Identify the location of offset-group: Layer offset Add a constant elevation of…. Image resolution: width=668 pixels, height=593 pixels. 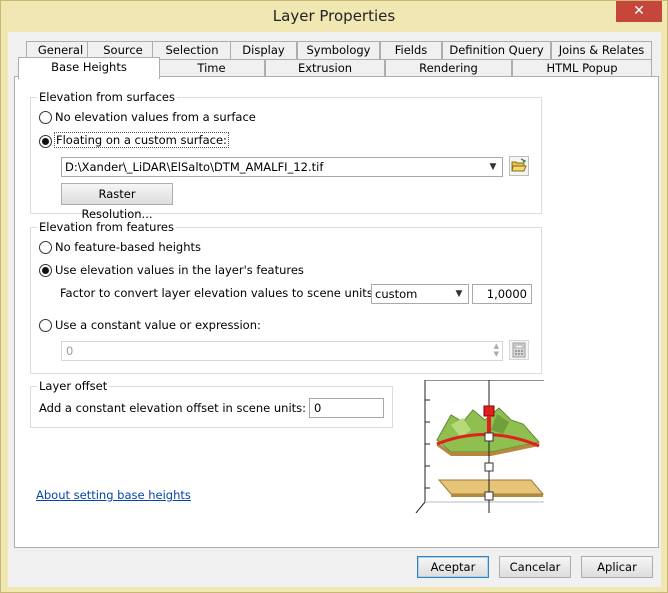
(211, 403).